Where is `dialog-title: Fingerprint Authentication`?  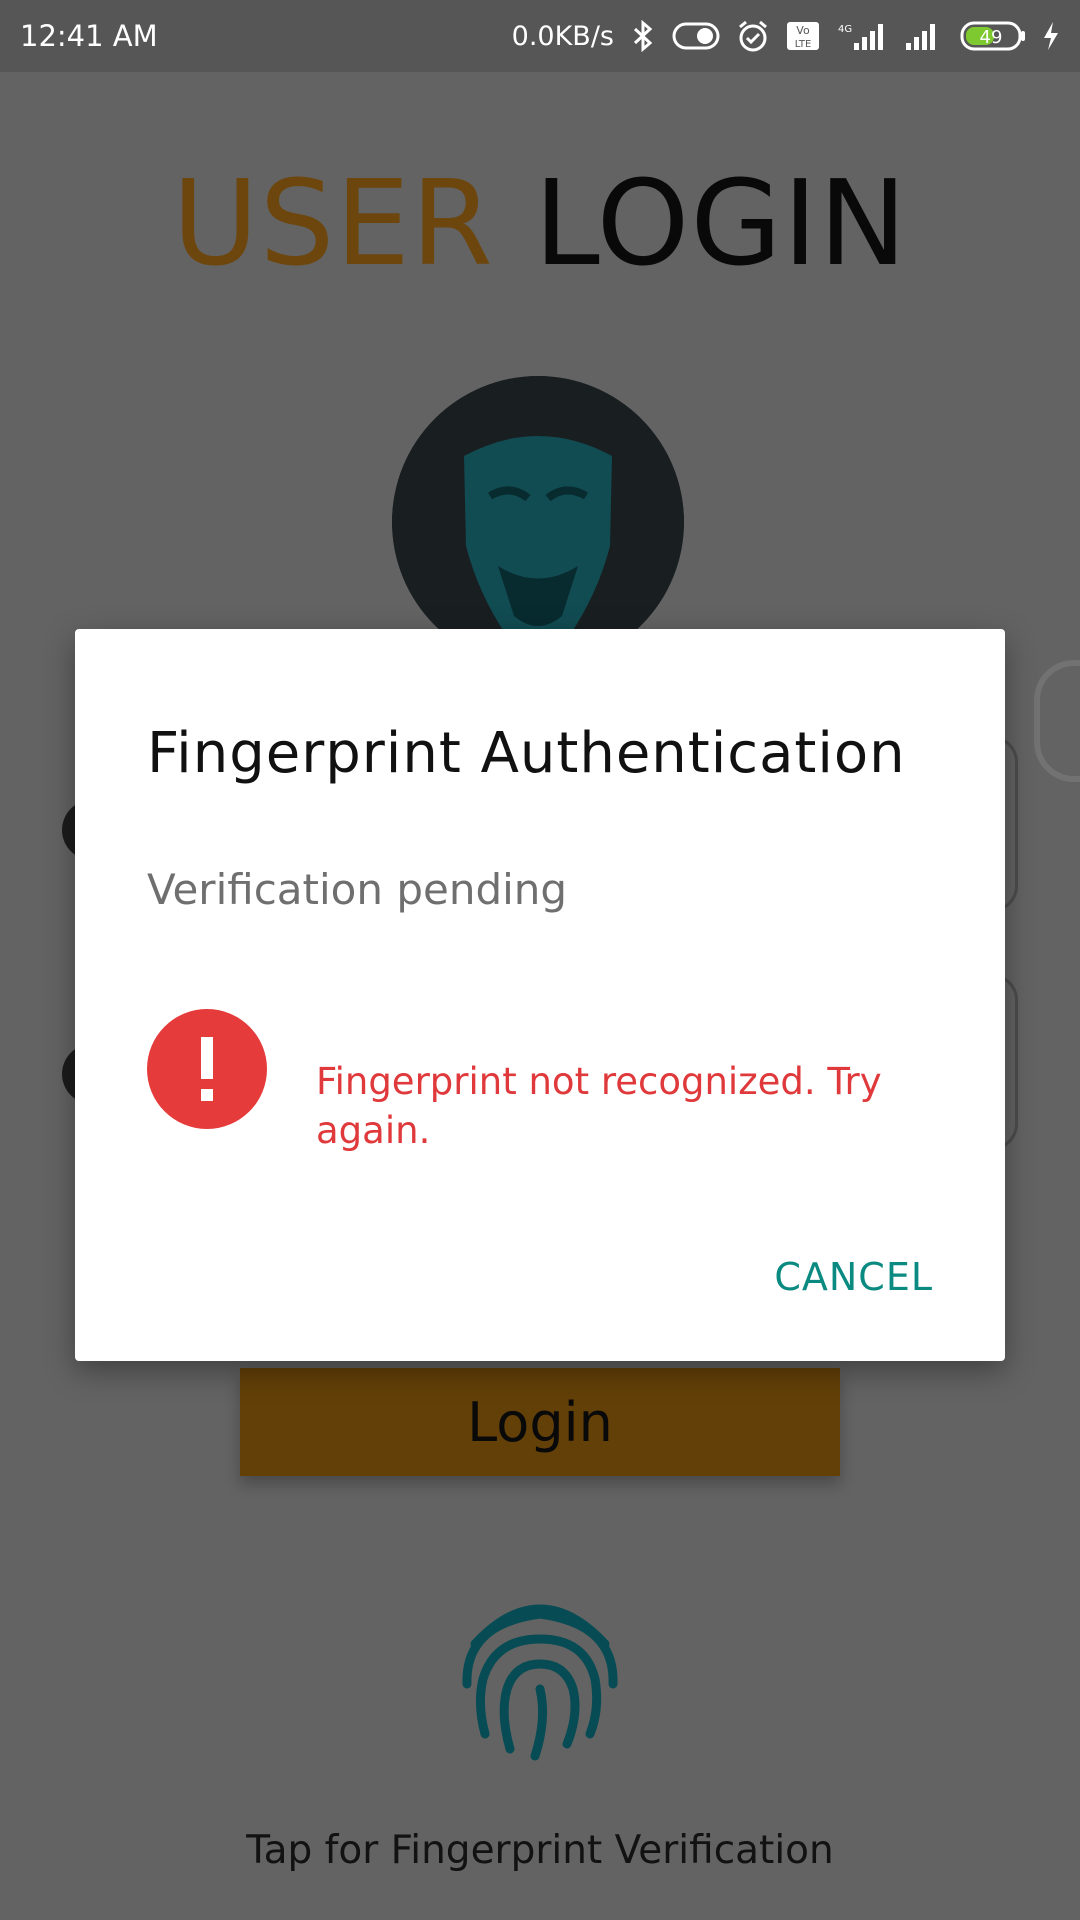
dialog-title: Fingerprint Authentication is located at coordinates (526, 753).